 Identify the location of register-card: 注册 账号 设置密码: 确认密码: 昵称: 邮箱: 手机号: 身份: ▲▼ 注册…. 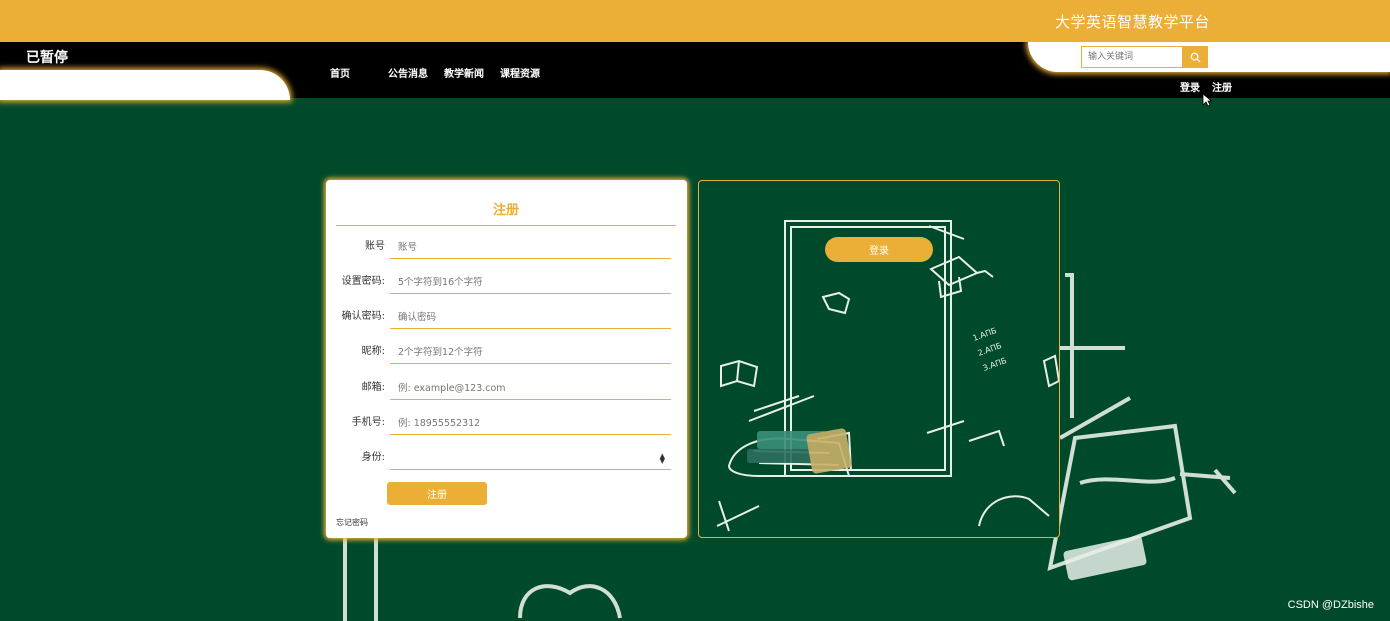
(506, 359).